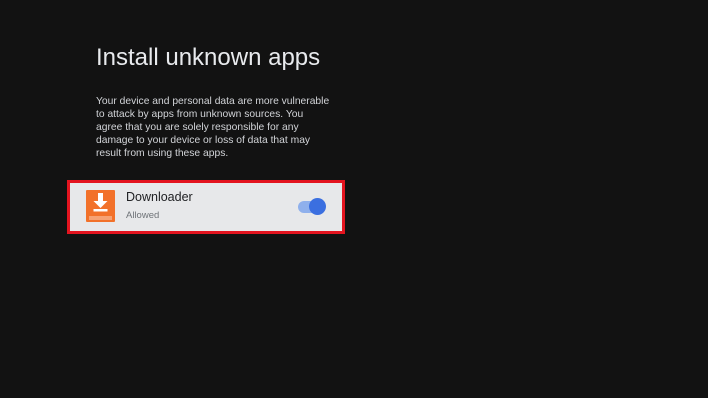  I want to click on app-icon-caption, so click(100, 218).